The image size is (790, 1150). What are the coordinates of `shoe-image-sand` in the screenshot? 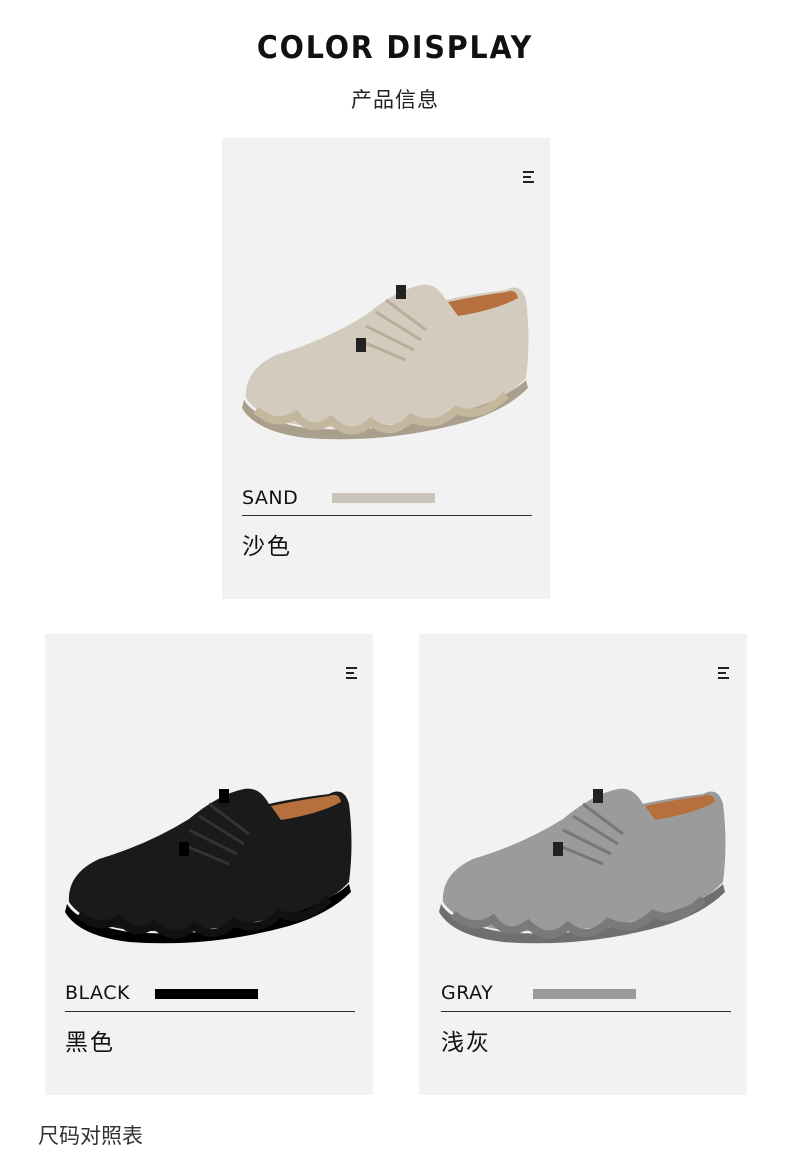 It's located at (385, 362).